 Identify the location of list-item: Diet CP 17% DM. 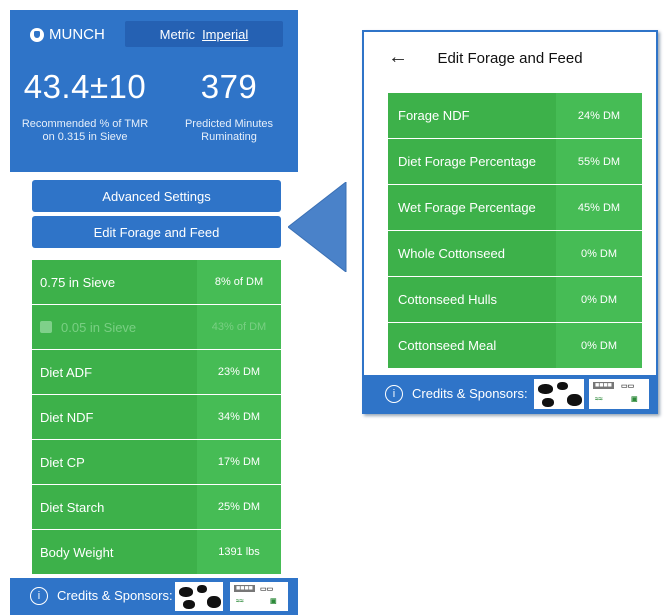
(156, 462).